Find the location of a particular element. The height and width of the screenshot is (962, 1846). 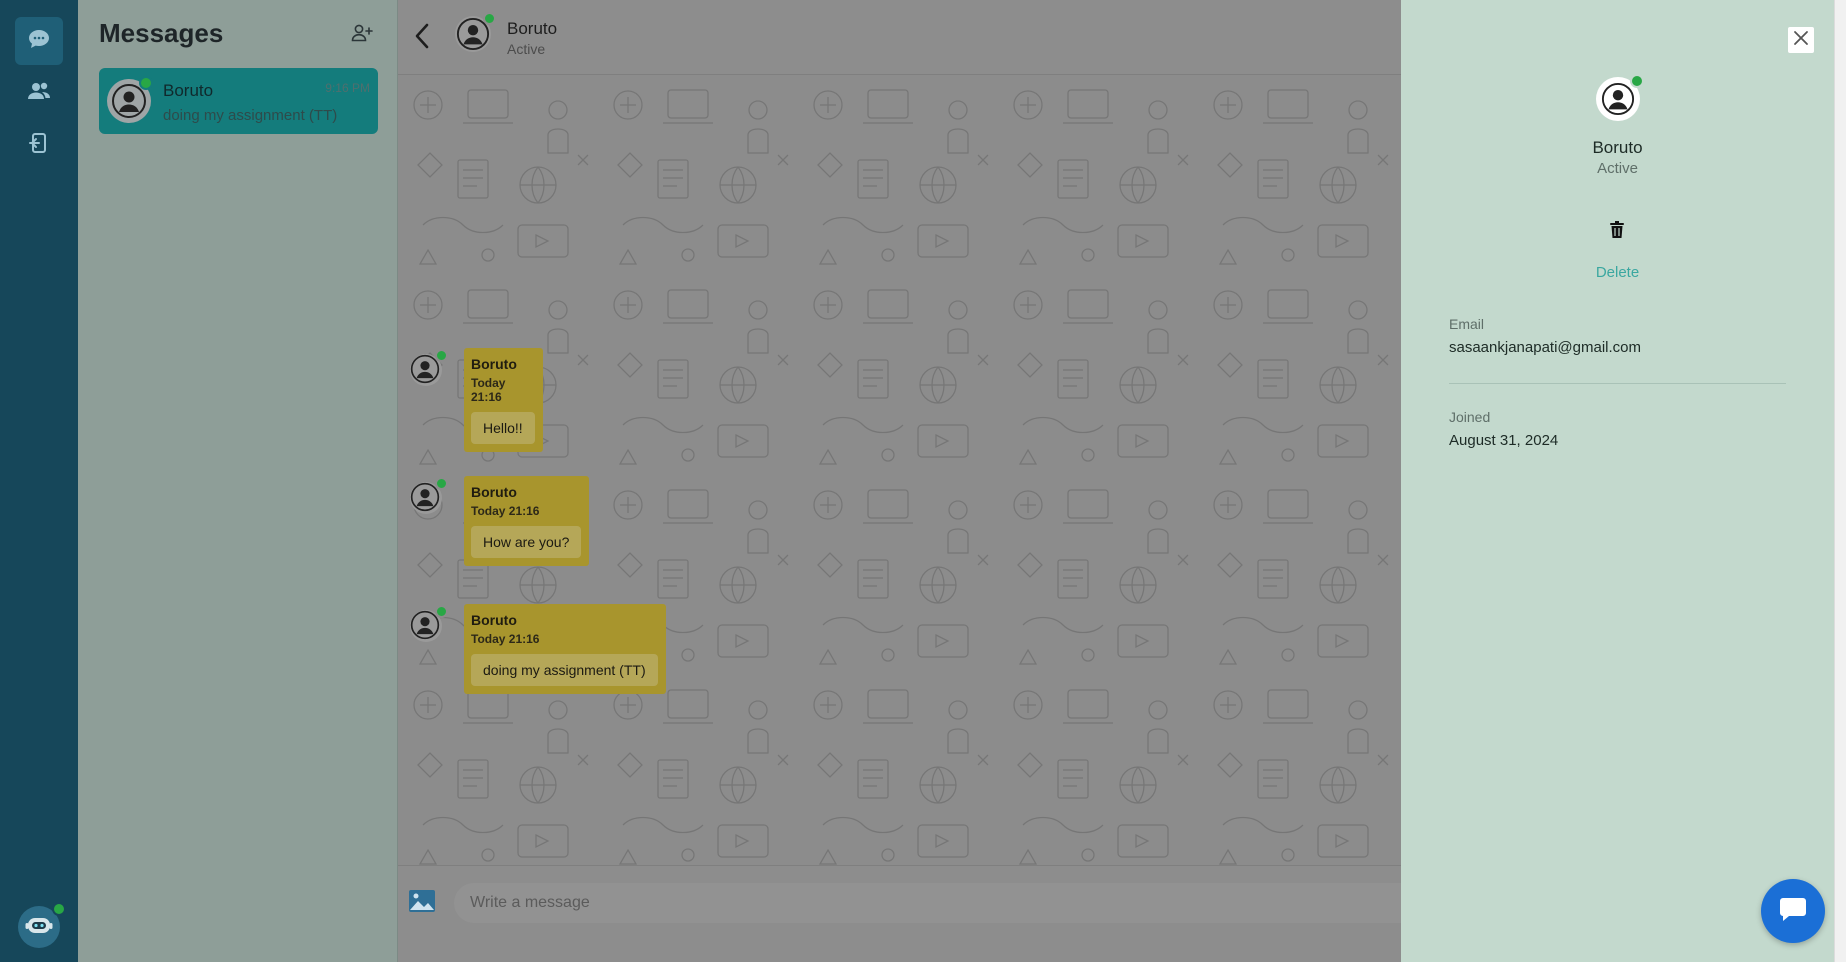

profile-status: Active is located at coordinates (1617, 168).